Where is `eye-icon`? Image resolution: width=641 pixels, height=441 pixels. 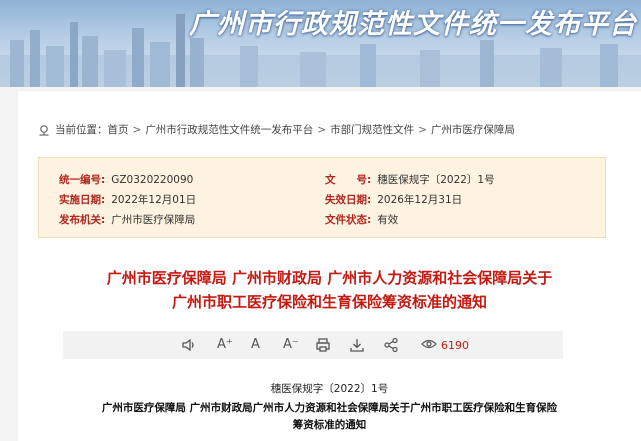 eye-icon is located at coordinates (429, 345).